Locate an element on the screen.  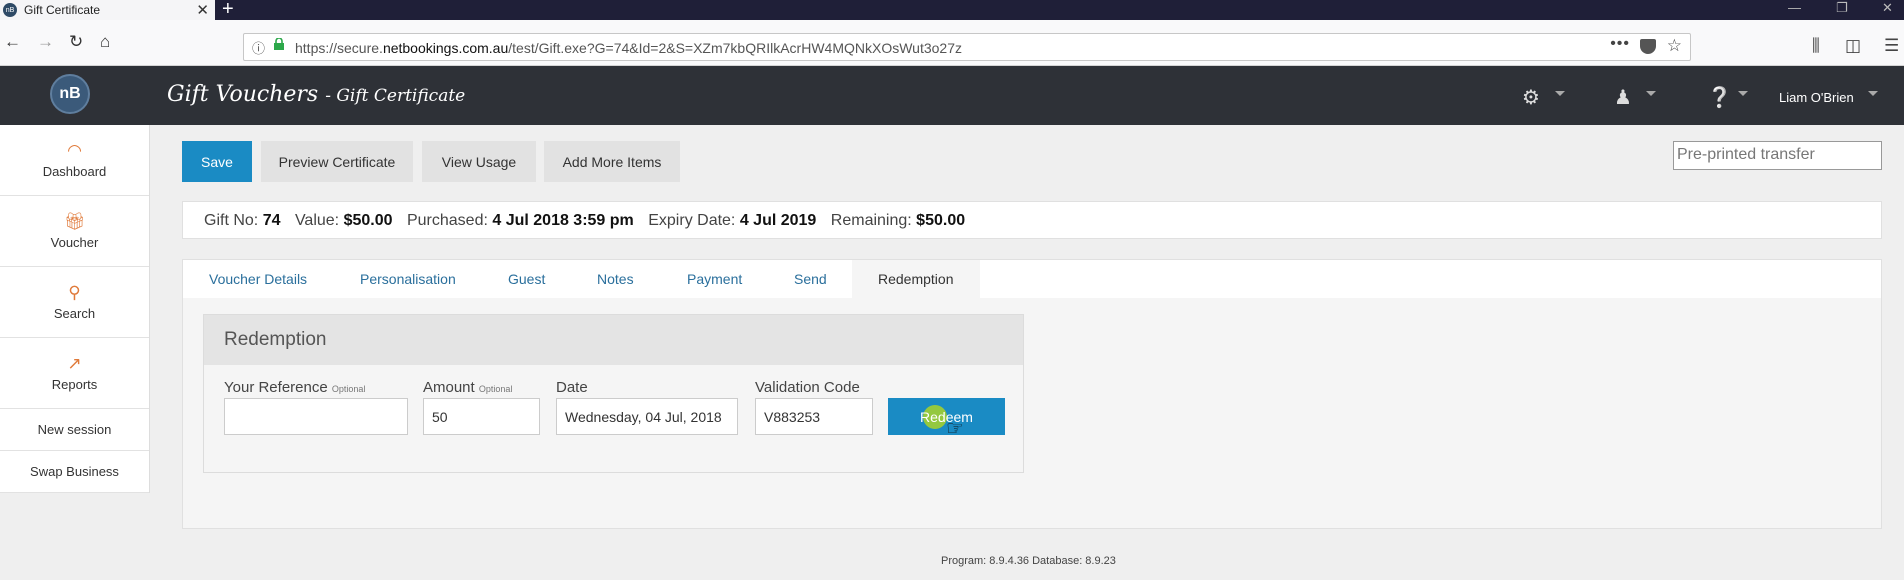
help-icon: ❔ is located at coordinates (1719, 97).